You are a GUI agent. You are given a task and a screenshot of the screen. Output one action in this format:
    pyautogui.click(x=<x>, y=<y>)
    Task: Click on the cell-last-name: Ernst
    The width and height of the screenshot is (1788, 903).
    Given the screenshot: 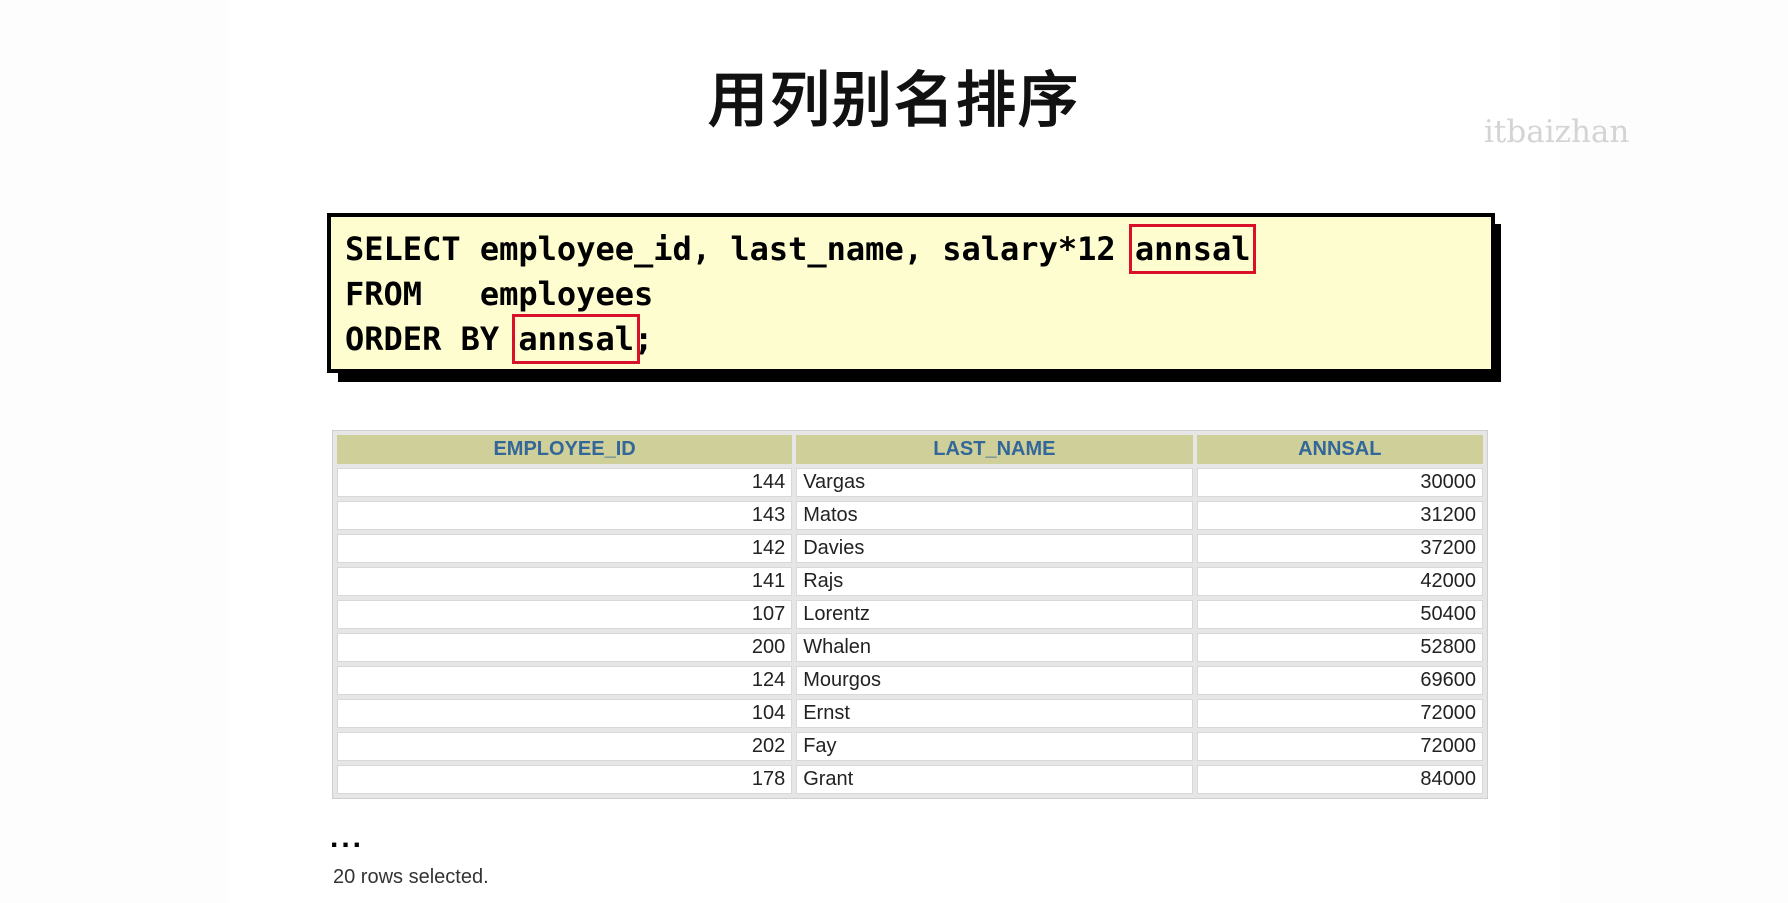 What is the action you would take?
    pyautogui.click(x=994, y=713)
    